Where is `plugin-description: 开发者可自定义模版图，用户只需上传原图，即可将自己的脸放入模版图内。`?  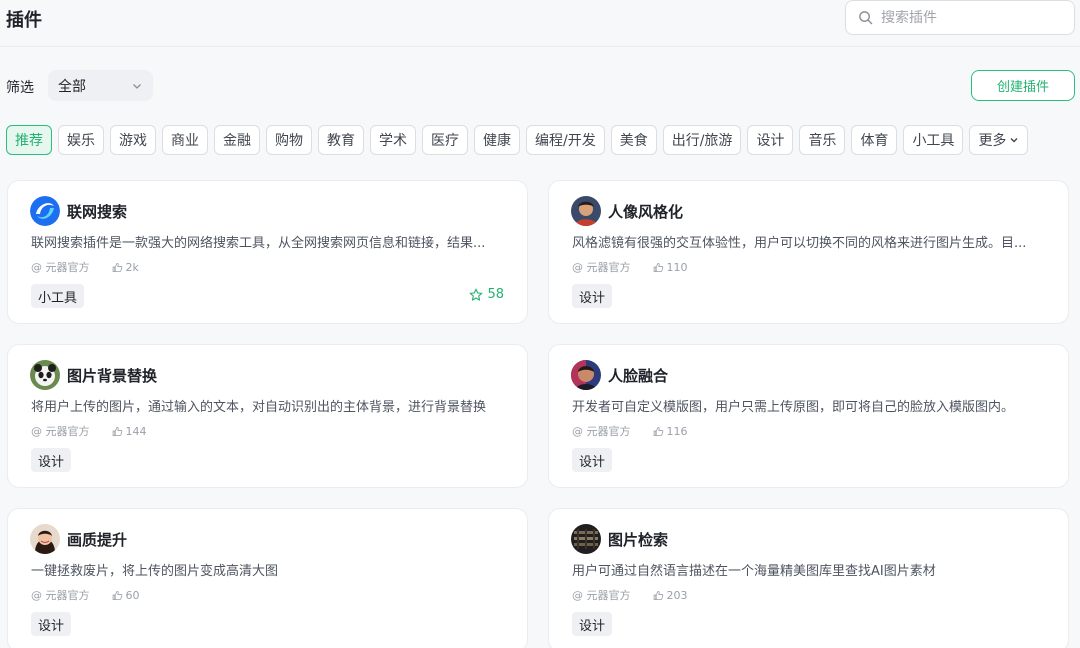 plugin-description: 开发者可自定义模版图，用户只需上传原图，即可将自己的脸放入模版图内。 is located at coordinates (793, 407).